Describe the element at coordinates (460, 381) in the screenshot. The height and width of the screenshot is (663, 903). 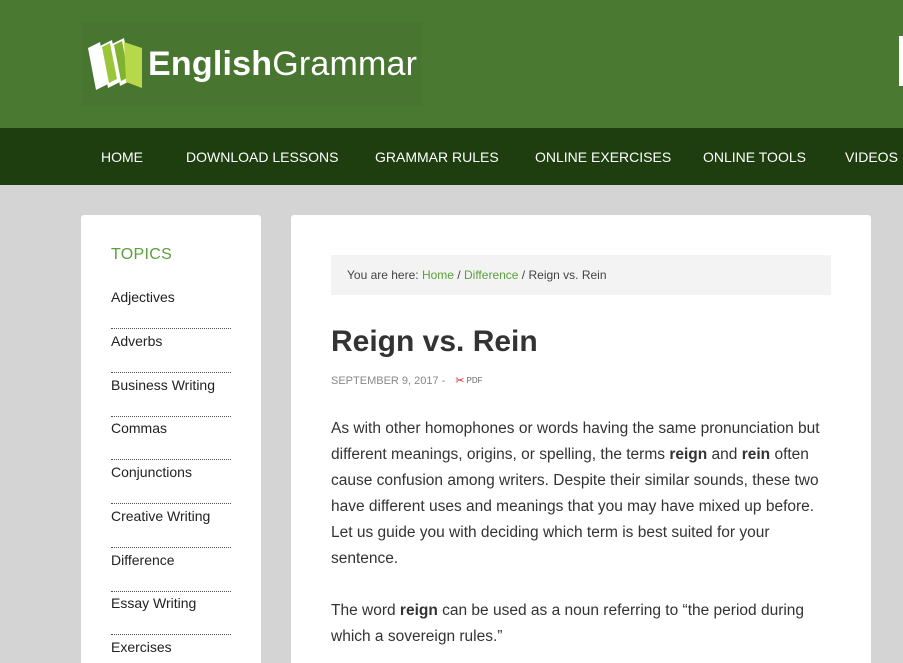
I see `pdf-icon: ✂` at that location.